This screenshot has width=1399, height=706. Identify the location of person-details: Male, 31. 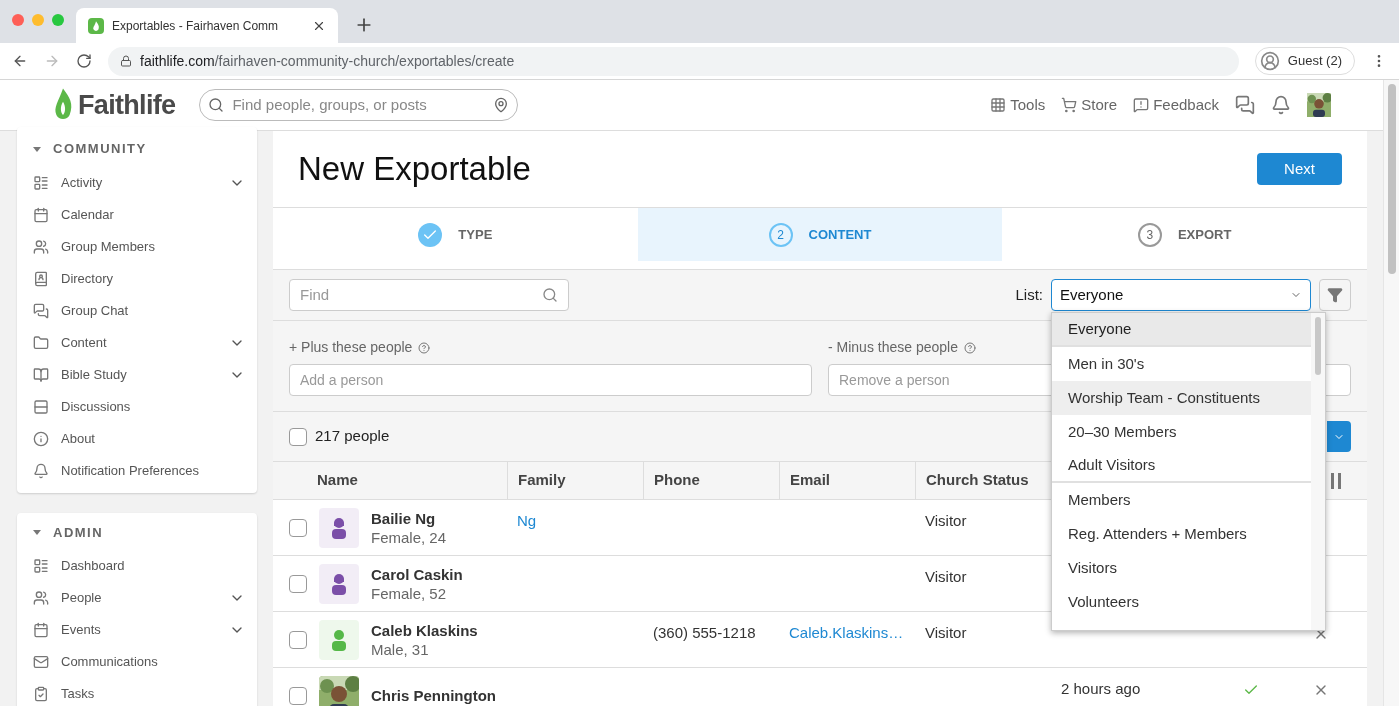
(400, 649).